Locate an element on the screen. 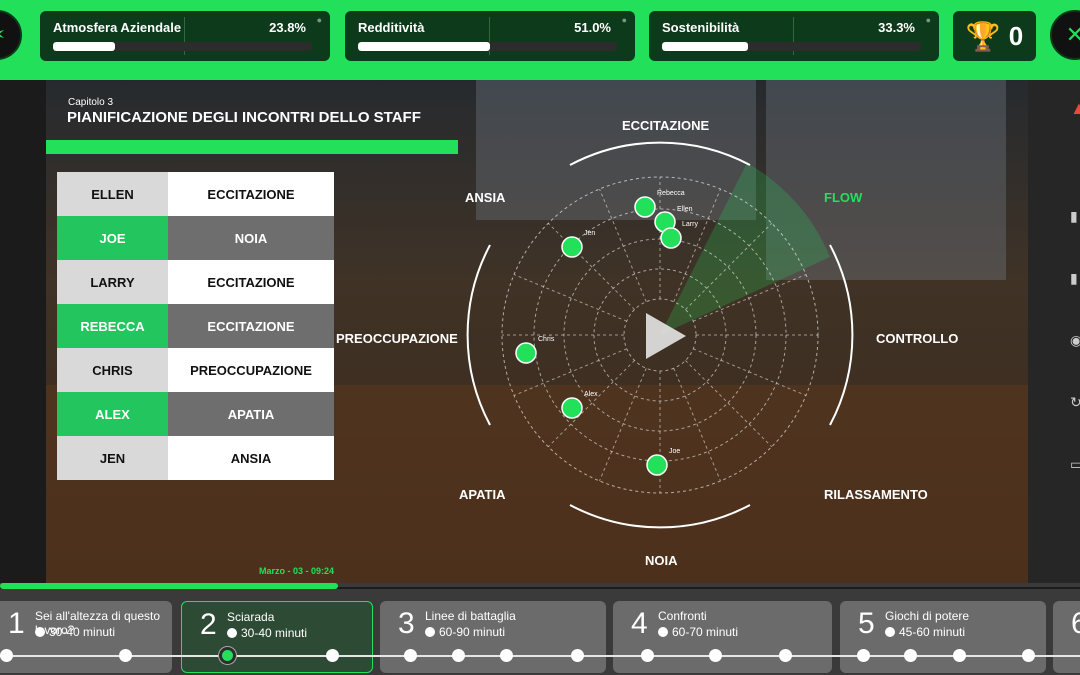 This screenshot has width=1080, height=675. meter-percent: 33.3% is located at coordinates (896, 27).